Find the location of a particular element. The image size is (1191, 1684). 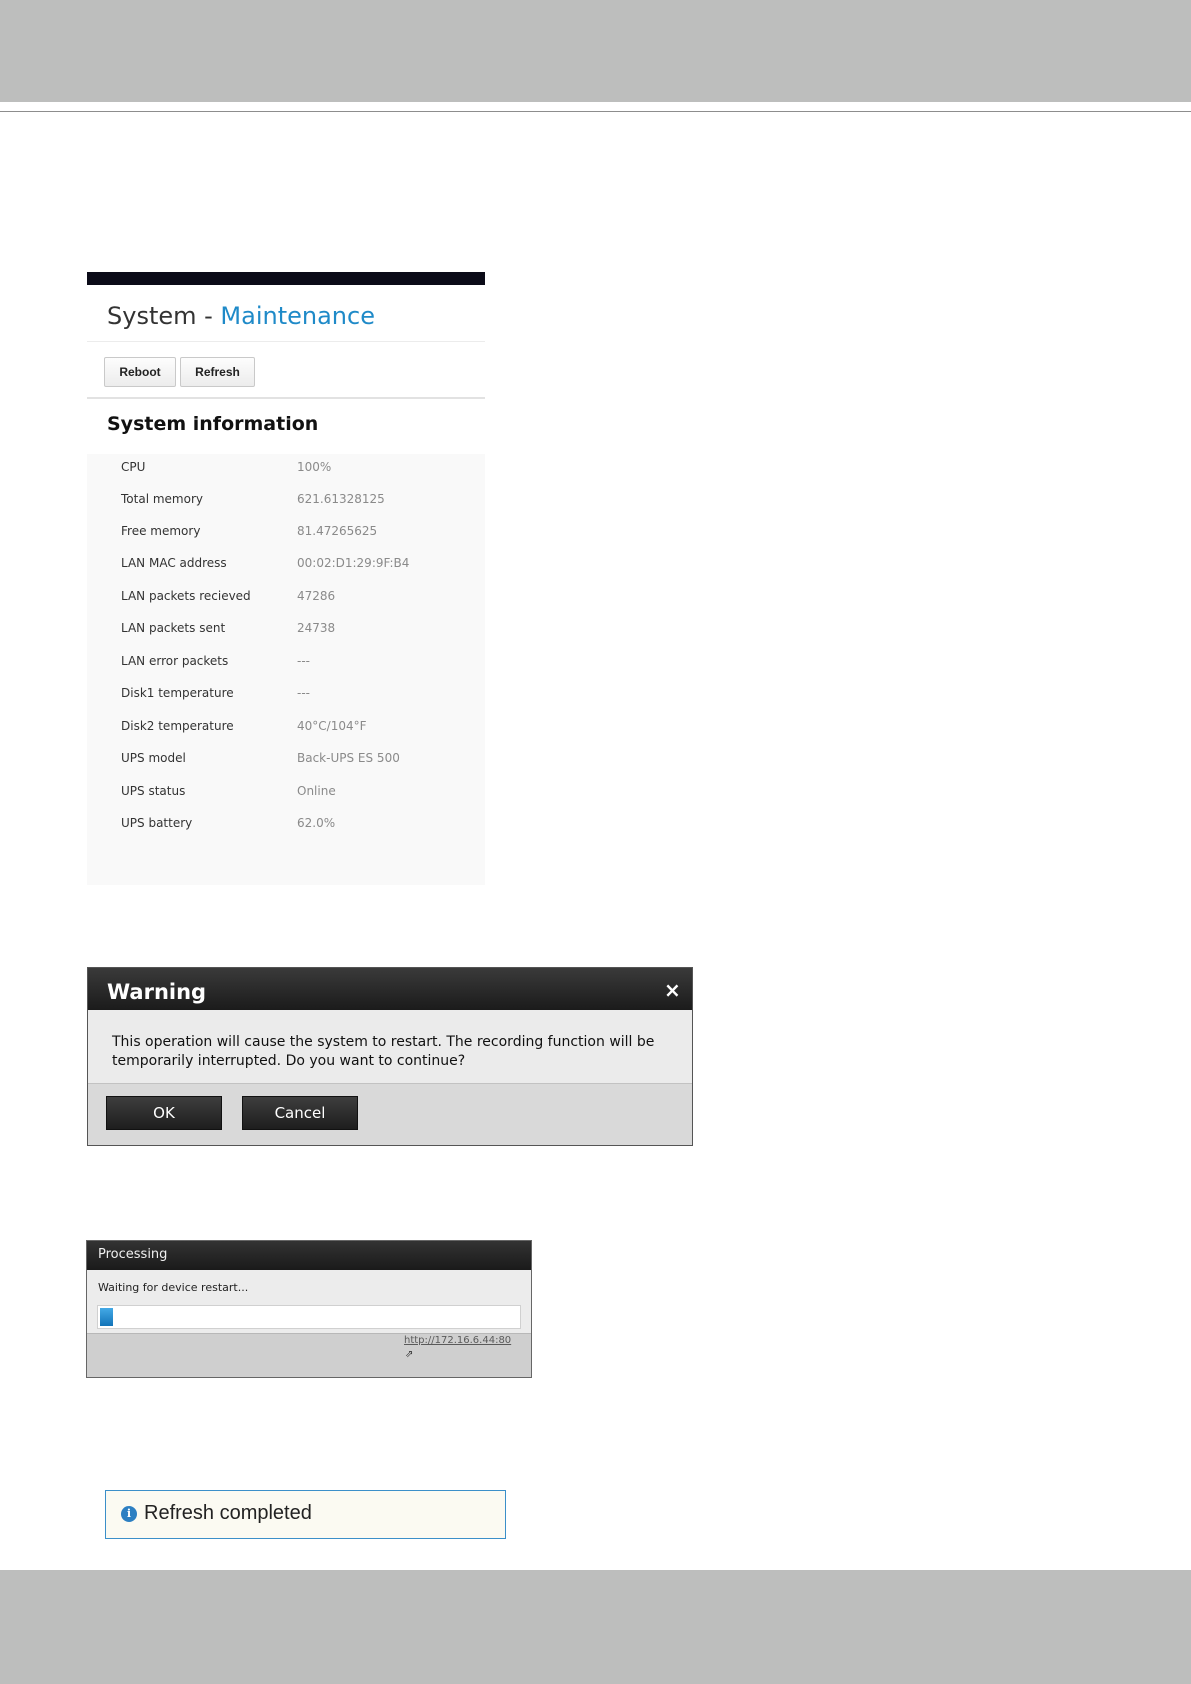

info-row-disk1-temp: Disk1 temperature --- is located at coordinates (286, 696).